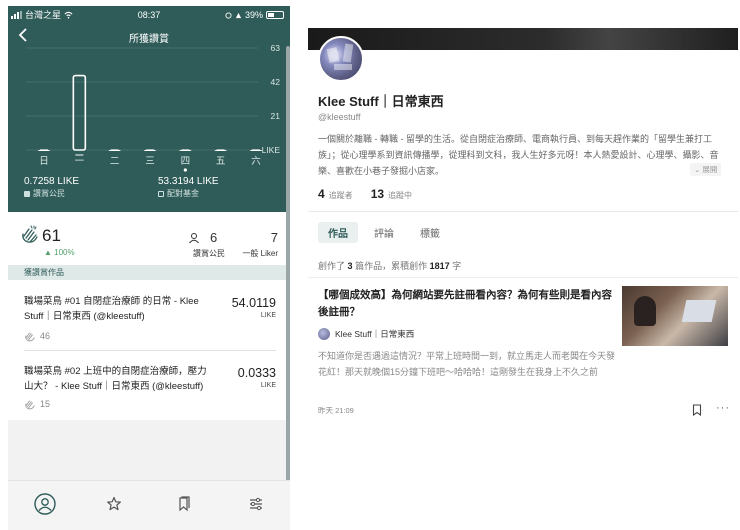  I want to click on more-options-button: ···, so click(723, 408).